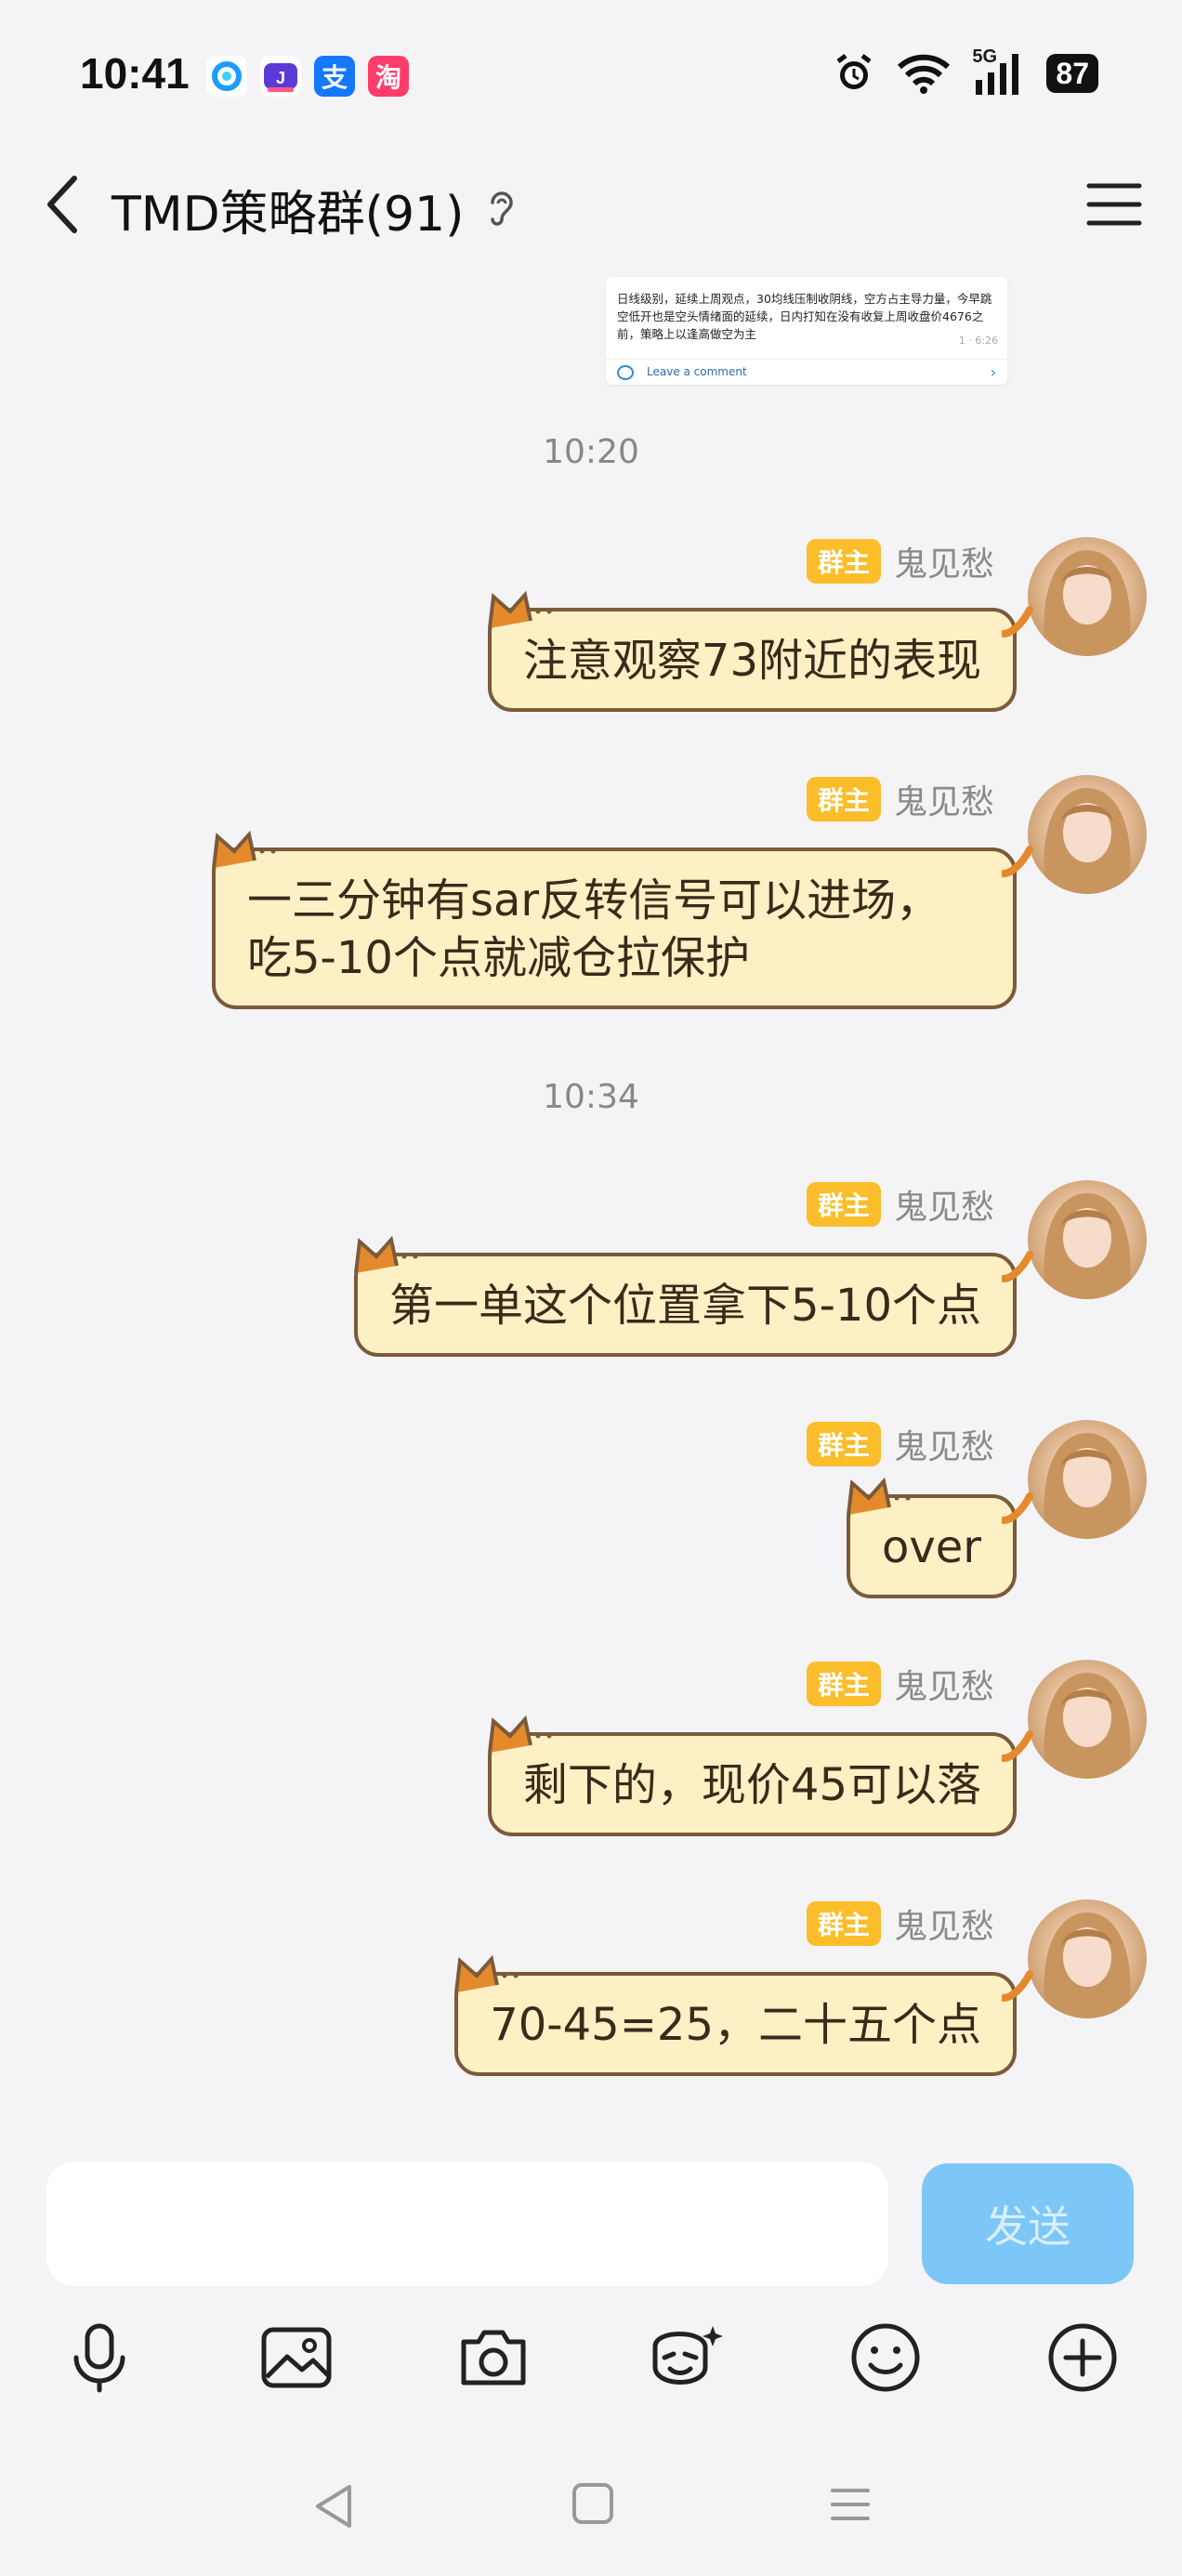 Image resolution: width=1182 pixels, height=2576 pixels. I want to click on signal-indicator: 5G, so click(999, 71).